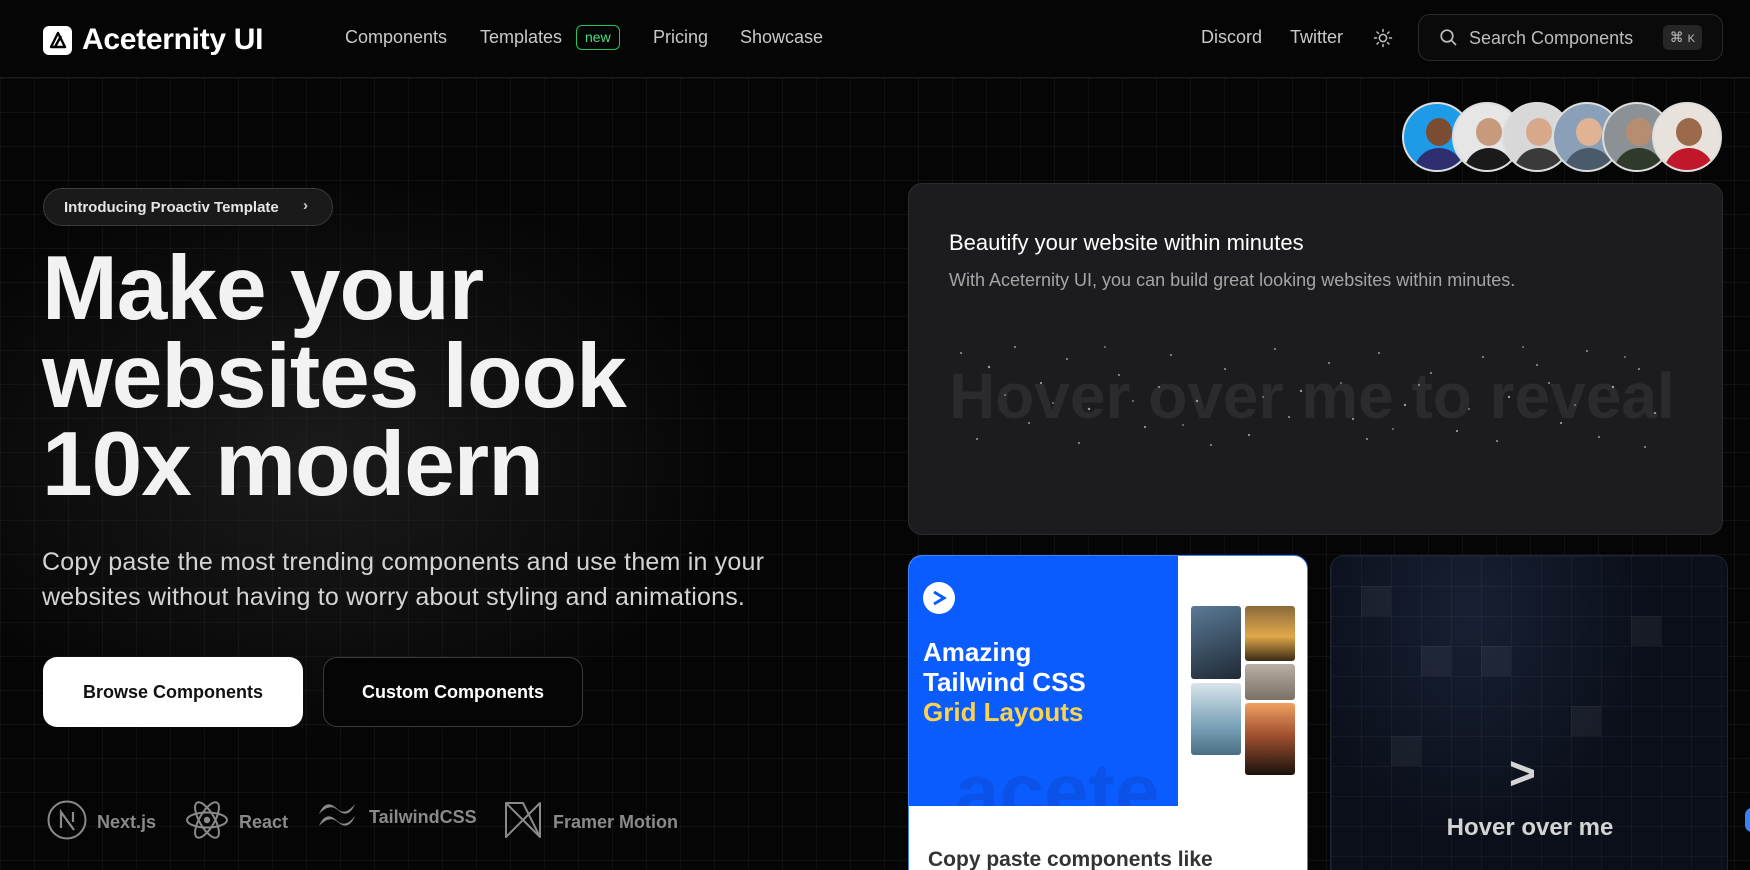 This screenshot has width=1750, height=870. I want to click on announcement-pill: Introducing Proactiv Template ›, so click(188, 207).